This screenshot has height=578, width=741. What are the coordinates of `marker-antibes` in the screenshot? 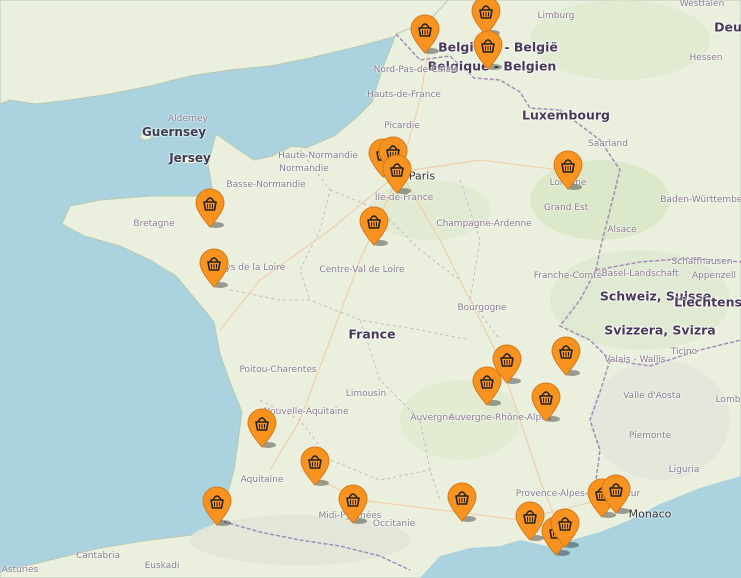 It's located at (616, 494).